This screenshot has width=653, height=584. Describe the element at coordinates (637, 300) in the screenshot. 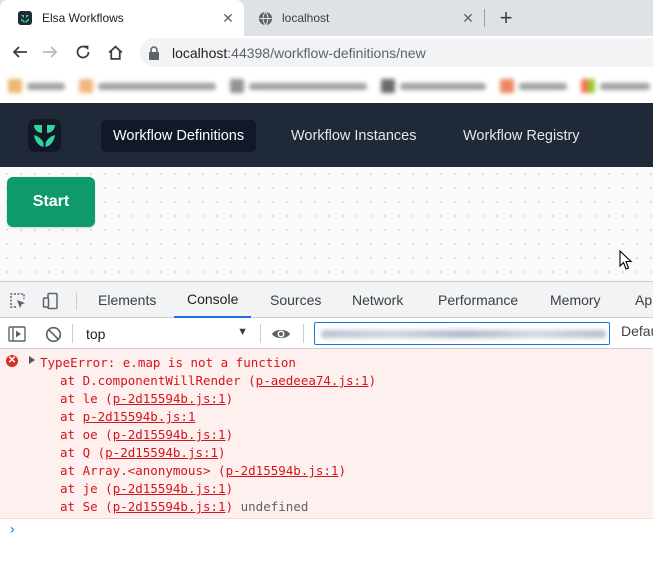

I see `devtools-tab-application: Ap` at that location.